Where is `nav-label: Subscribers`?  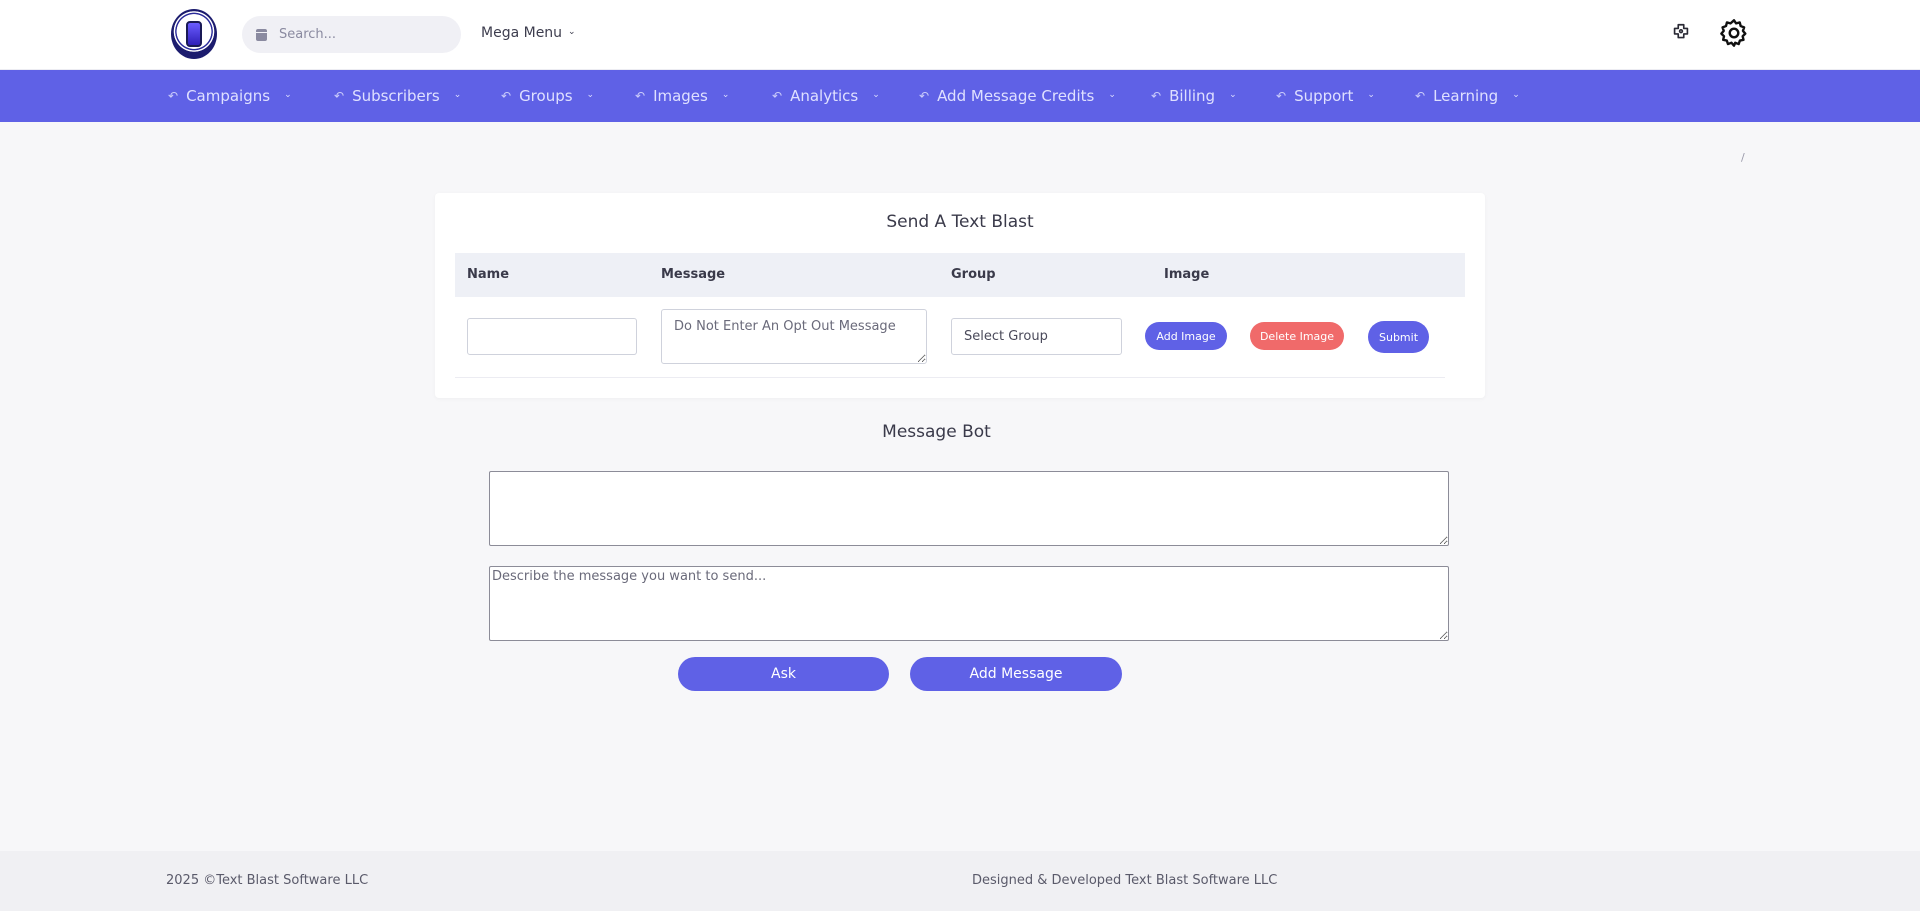 nav-label: Subscribers is located at coordinates (396, 96).